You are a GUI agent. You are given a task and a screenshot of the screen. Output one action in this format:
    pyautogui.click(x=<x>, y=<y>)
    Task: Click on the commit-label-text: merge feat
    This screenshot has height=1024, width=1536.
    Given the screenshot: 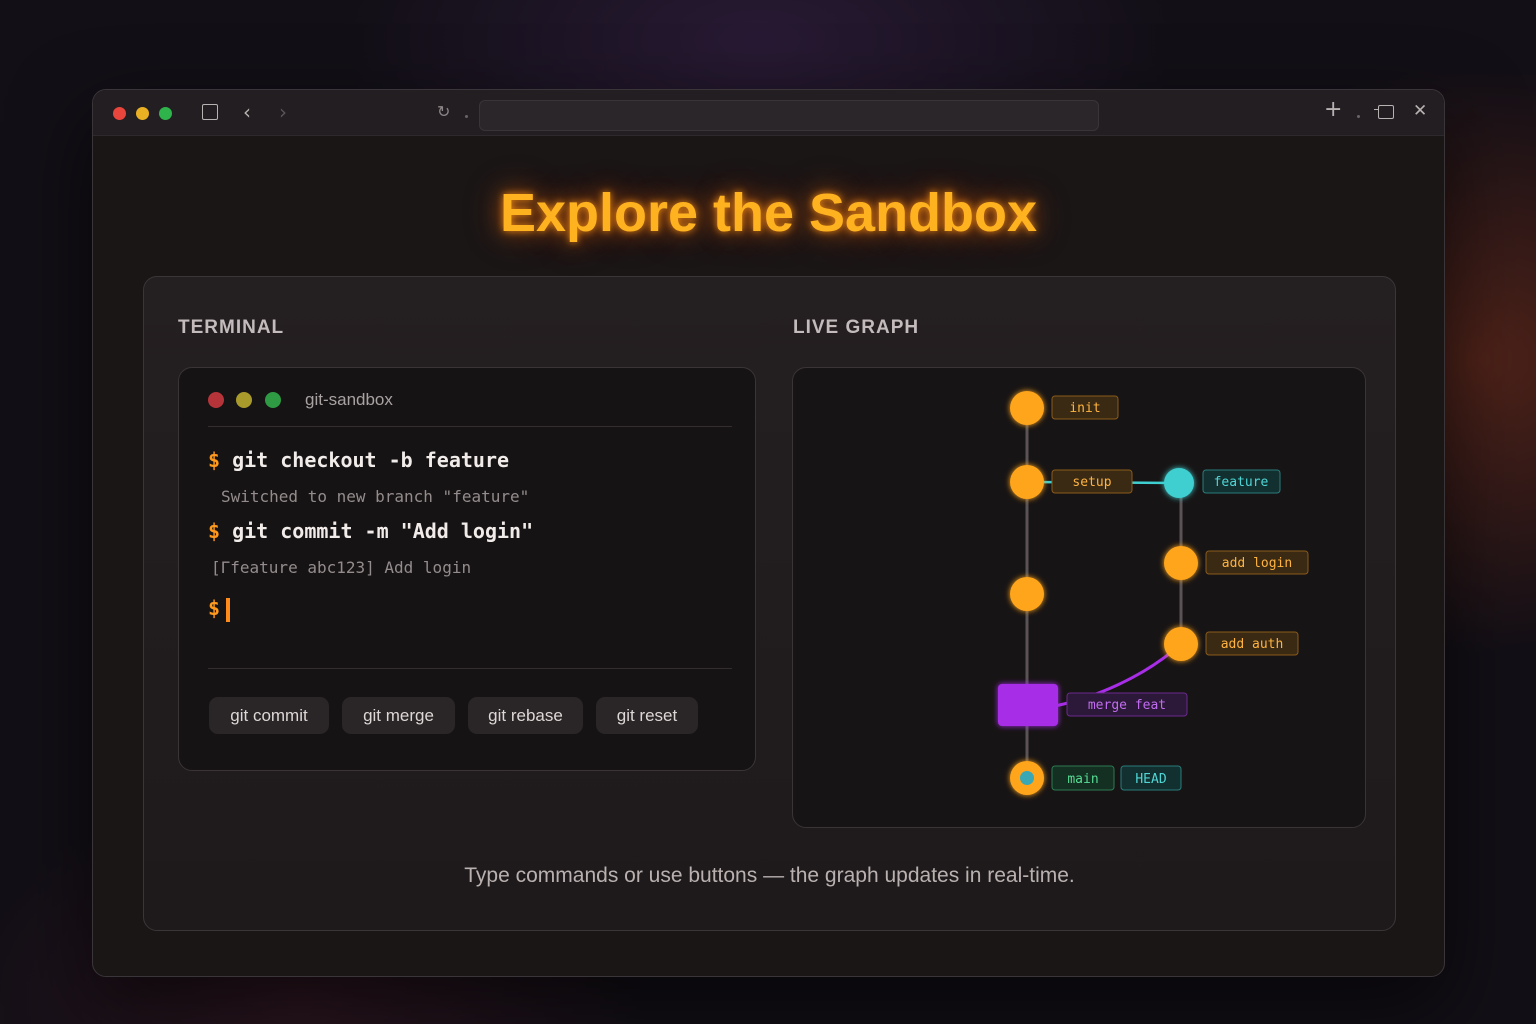 What is the action you would take?
    pyautogui.click(x=1127, y=705)
    